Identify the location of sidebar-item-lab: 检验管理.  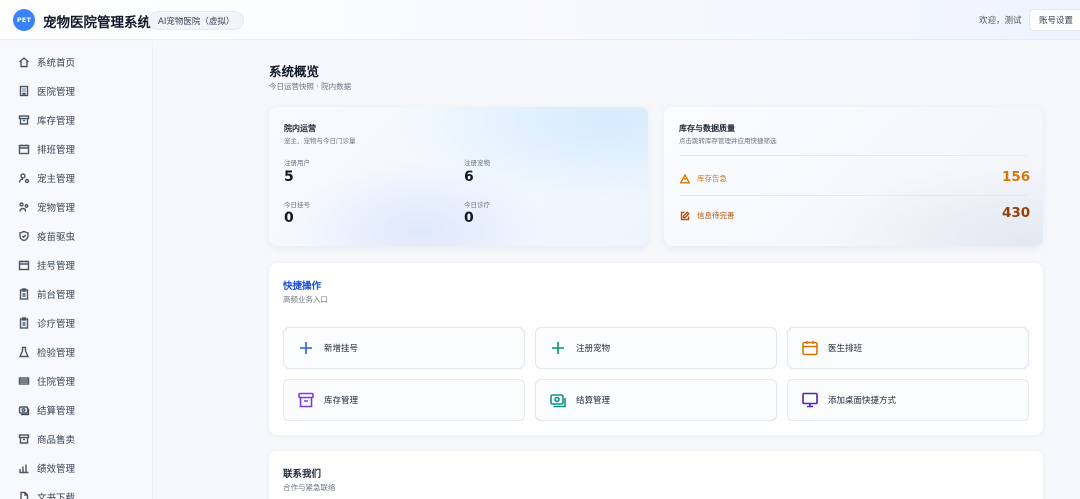
(46, 352).